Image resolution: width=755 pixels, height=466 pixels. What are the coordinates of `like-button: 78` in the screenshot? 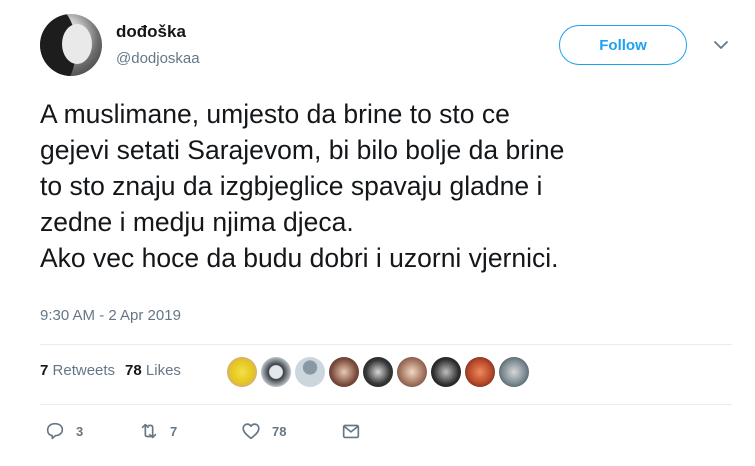 It's located at (263, 431).